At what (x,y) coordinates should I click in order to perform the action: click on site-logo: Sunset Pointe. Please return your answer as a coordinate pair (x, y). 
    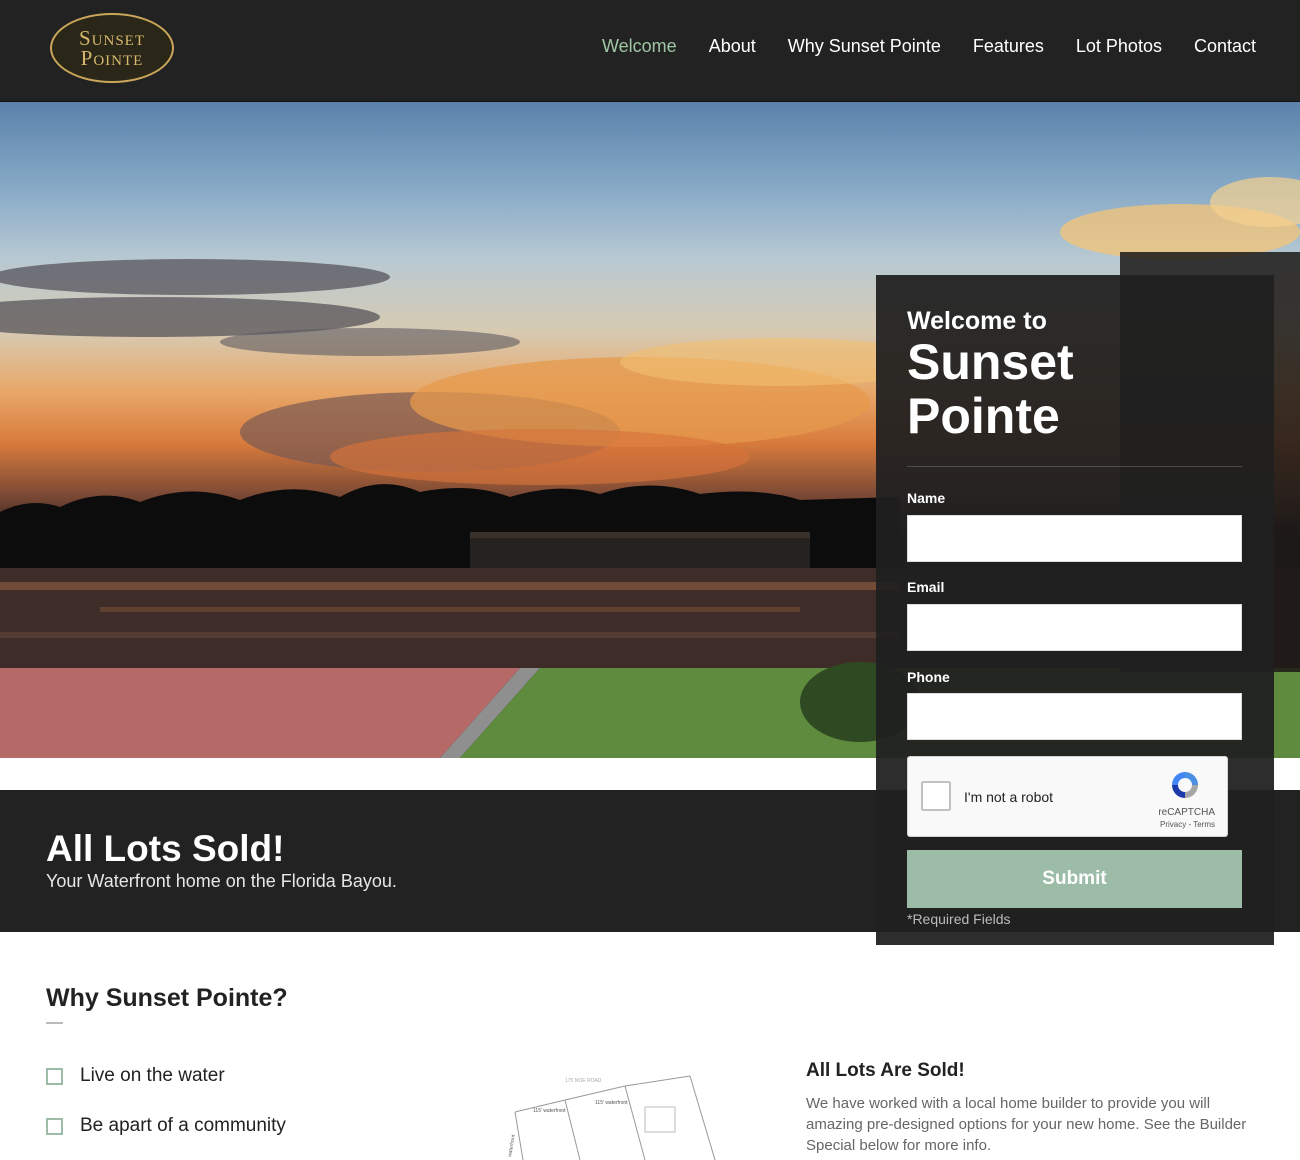
    Looking at the image, I should click on (112, 48).